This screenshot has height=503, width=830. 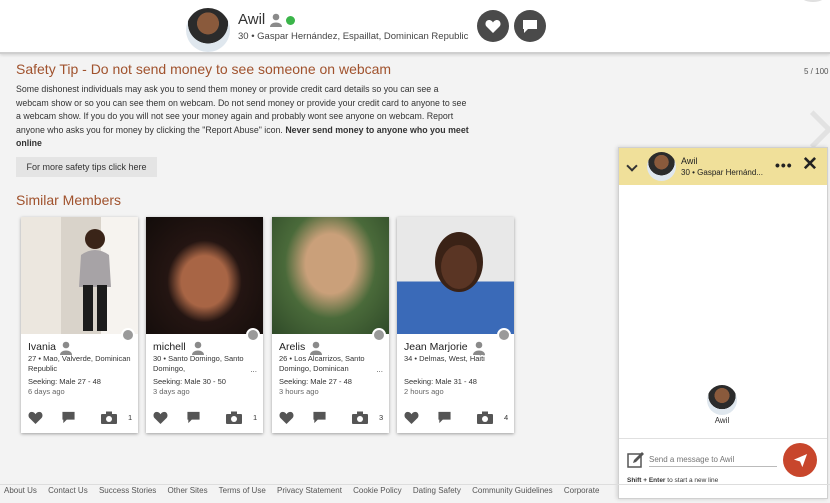 What do you see at coordinates (813, 1) in the screenshot?
I see `corner-button` at bounding box center [813, 1].